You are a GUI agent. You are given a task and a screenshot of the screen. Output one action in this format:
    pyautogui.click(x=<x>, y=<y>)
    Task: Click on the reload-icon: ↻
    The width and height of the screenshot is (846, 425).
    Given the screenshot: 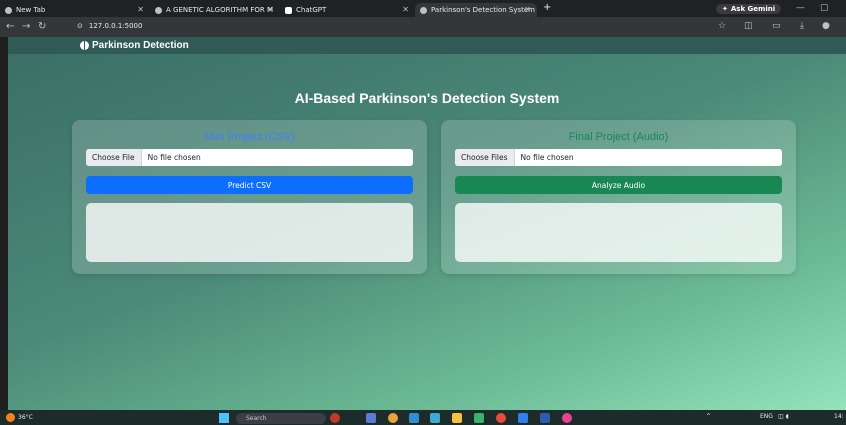 What is the action you would take?
    pyautogui.click(x=42, y=26)
    